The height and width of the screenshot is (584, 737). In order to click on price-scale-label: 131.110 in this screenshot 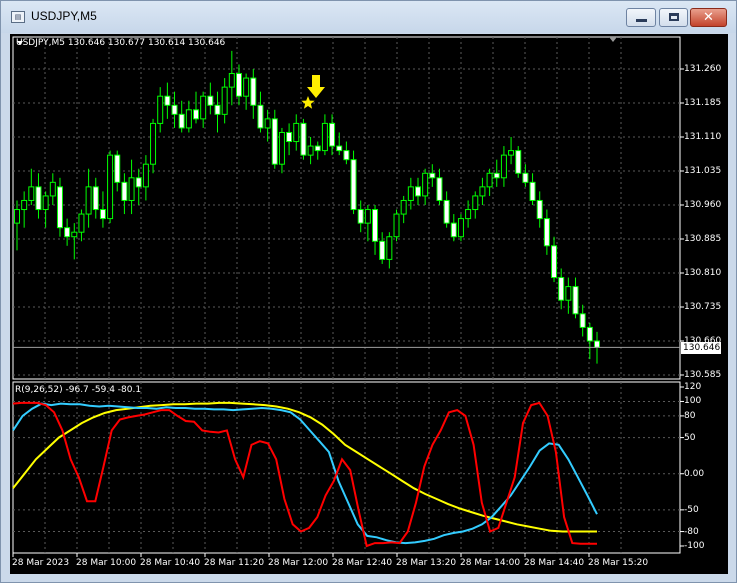, I will do `click(703, 137)`.